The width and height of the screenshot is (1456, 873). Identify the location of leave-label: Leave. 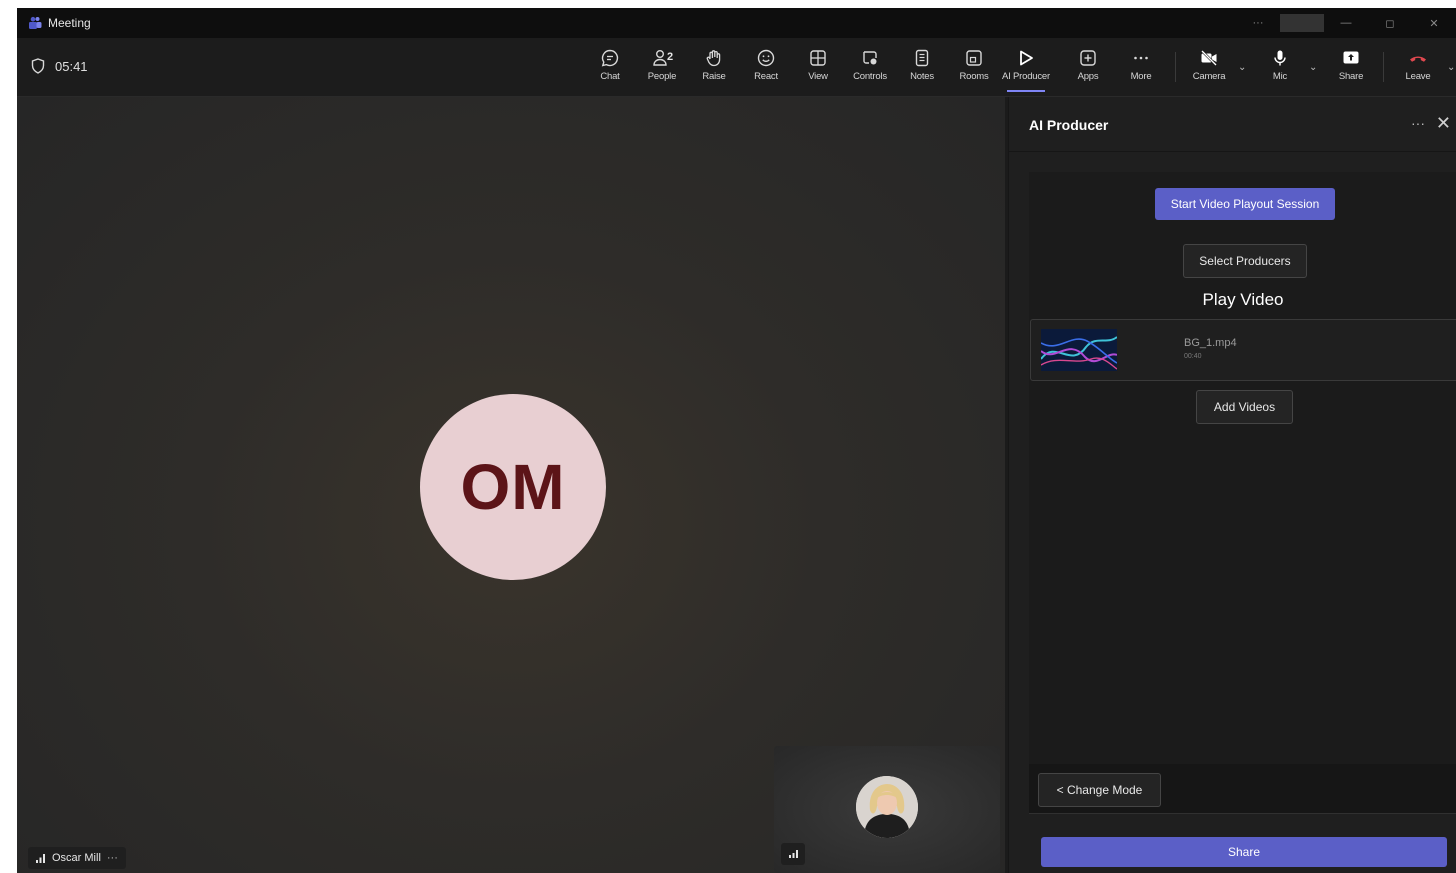
(1418, 76).